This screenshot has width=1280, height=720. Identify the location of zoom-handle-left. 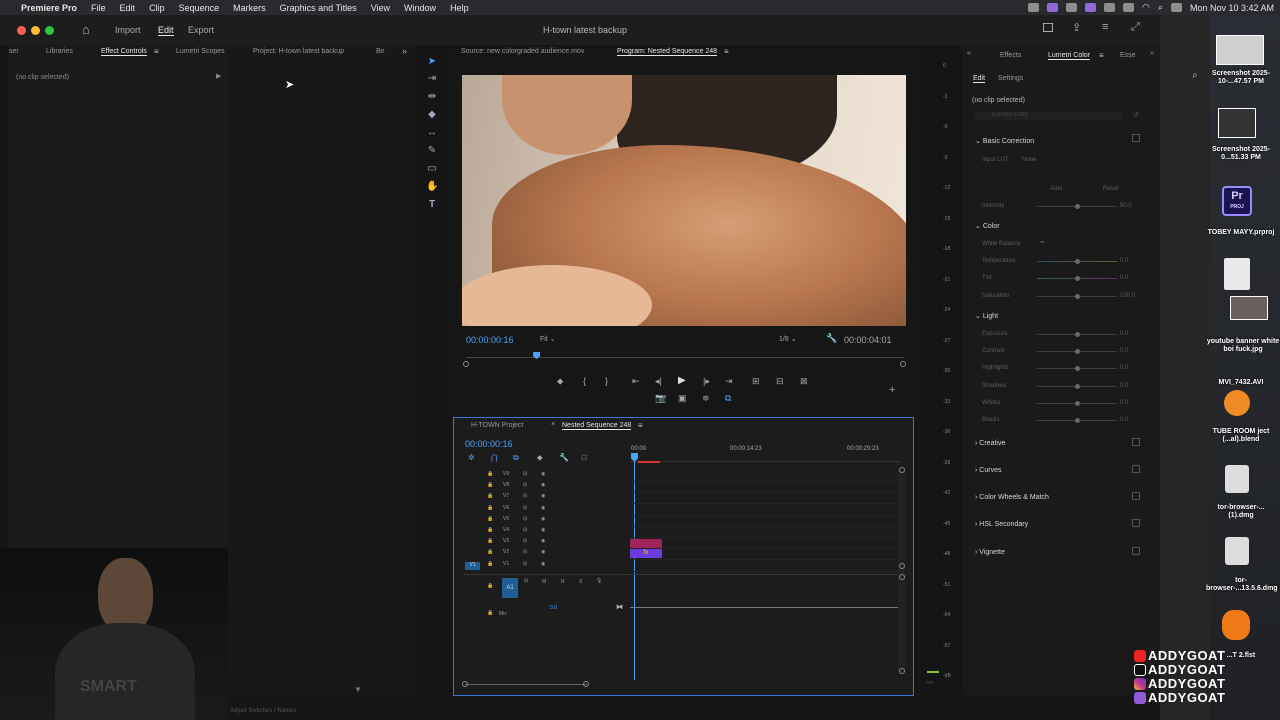
(466, 364).